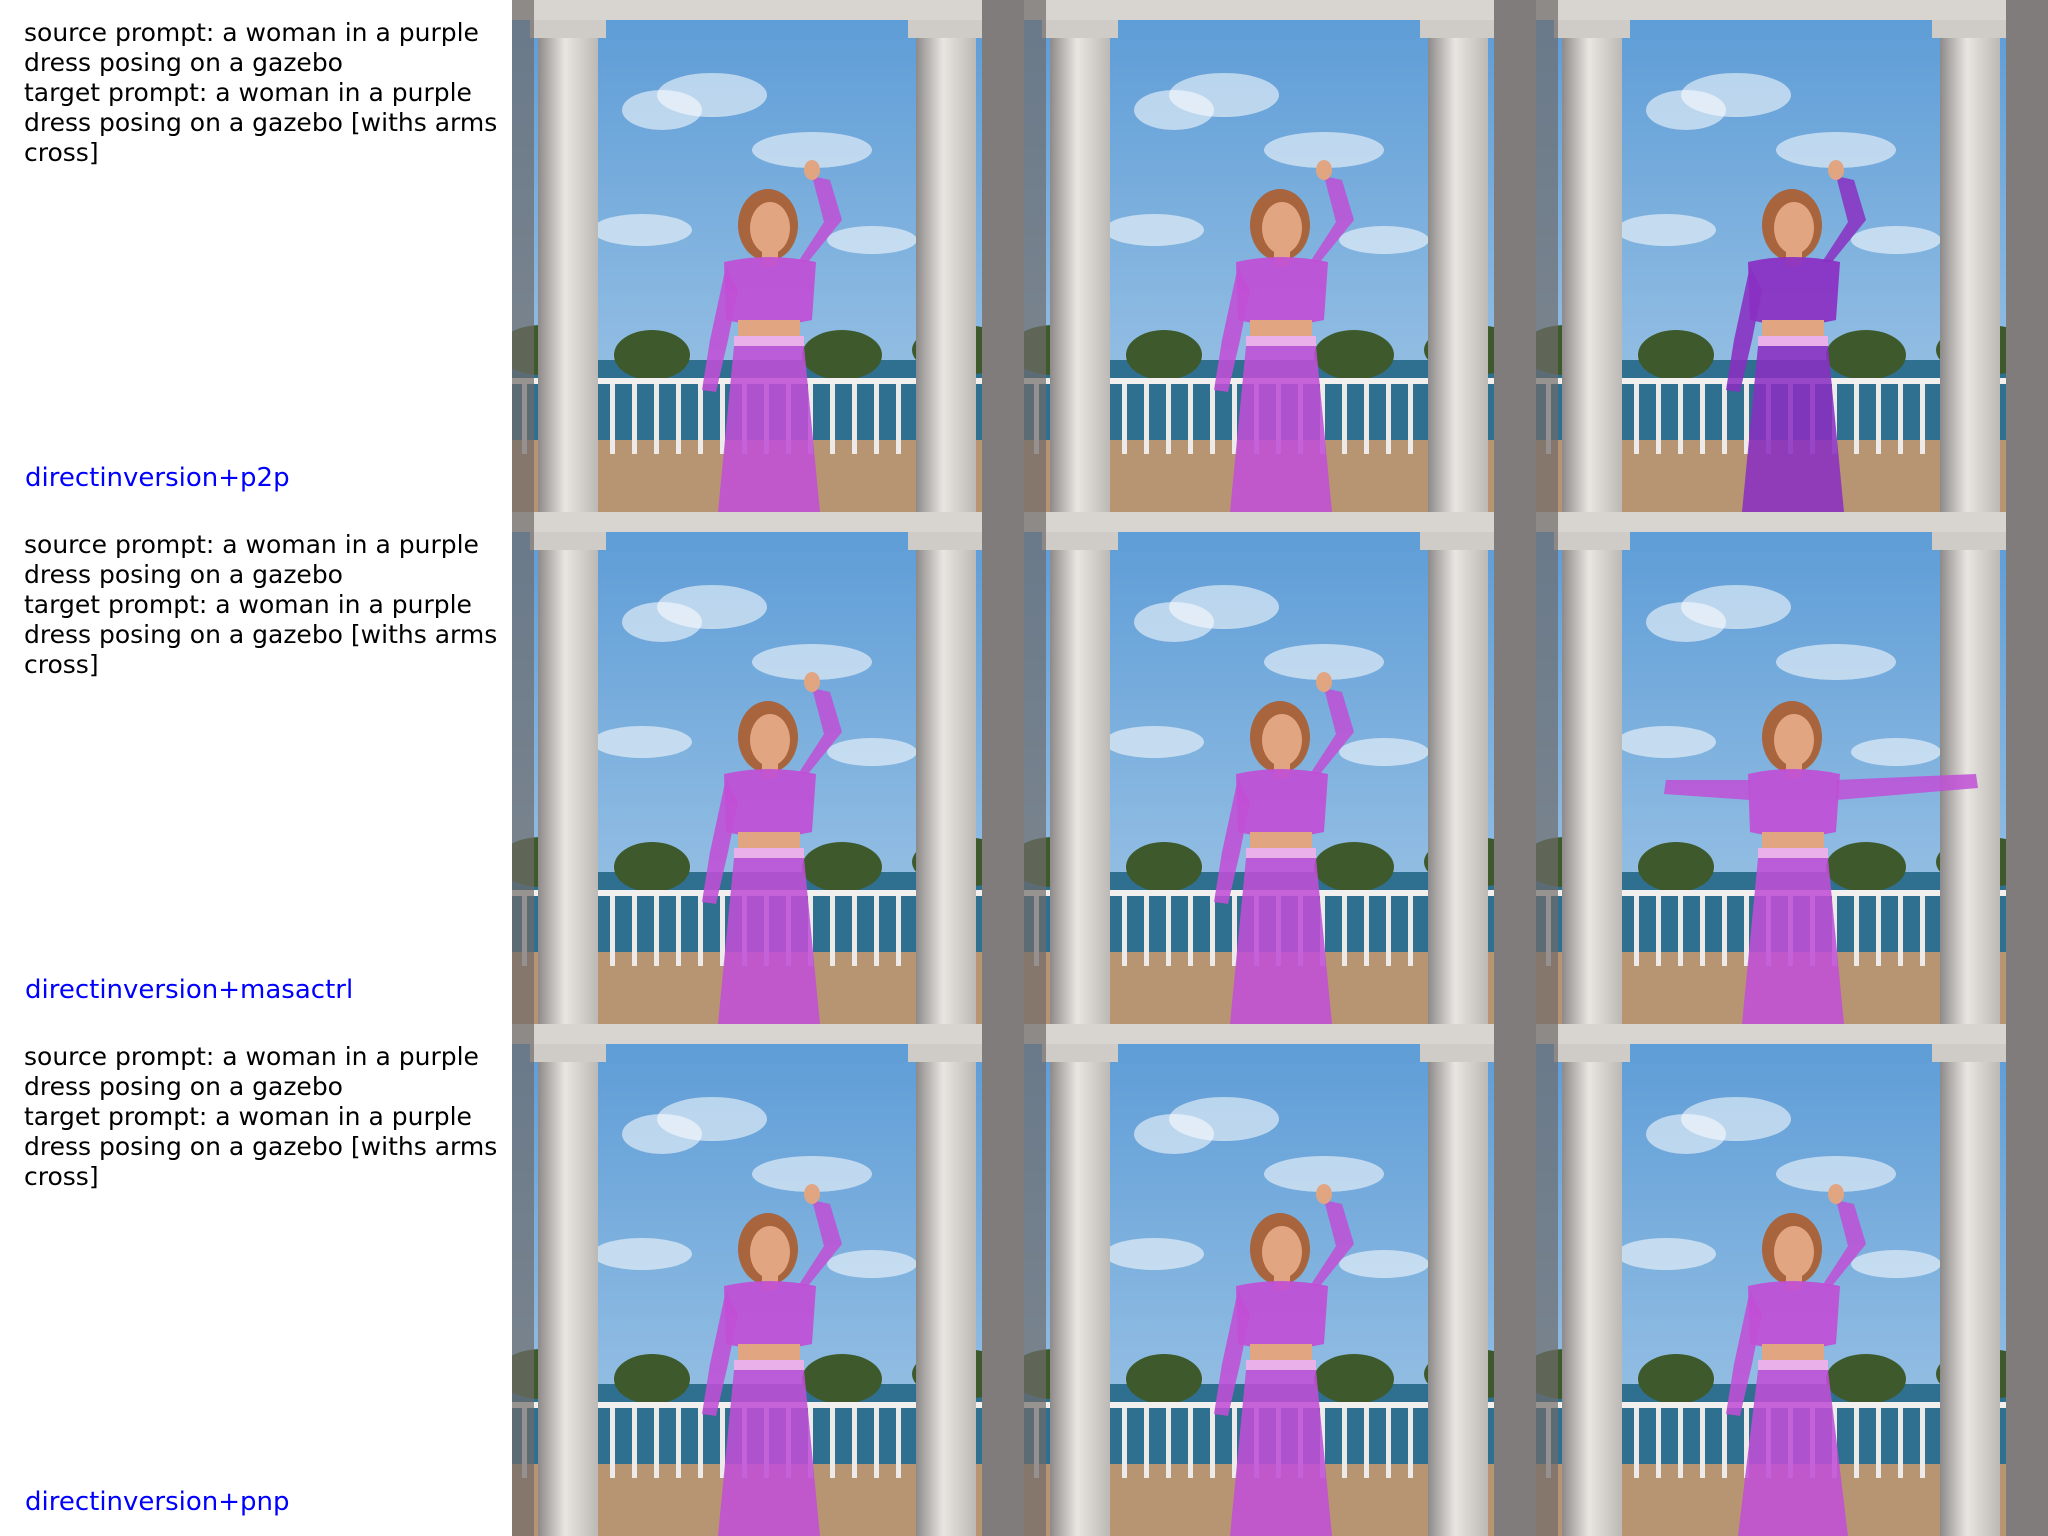 The height and width of the screenshot is (1536, 2048). I want to click on result-image-edit-long-dress, so click(1792, 1280).